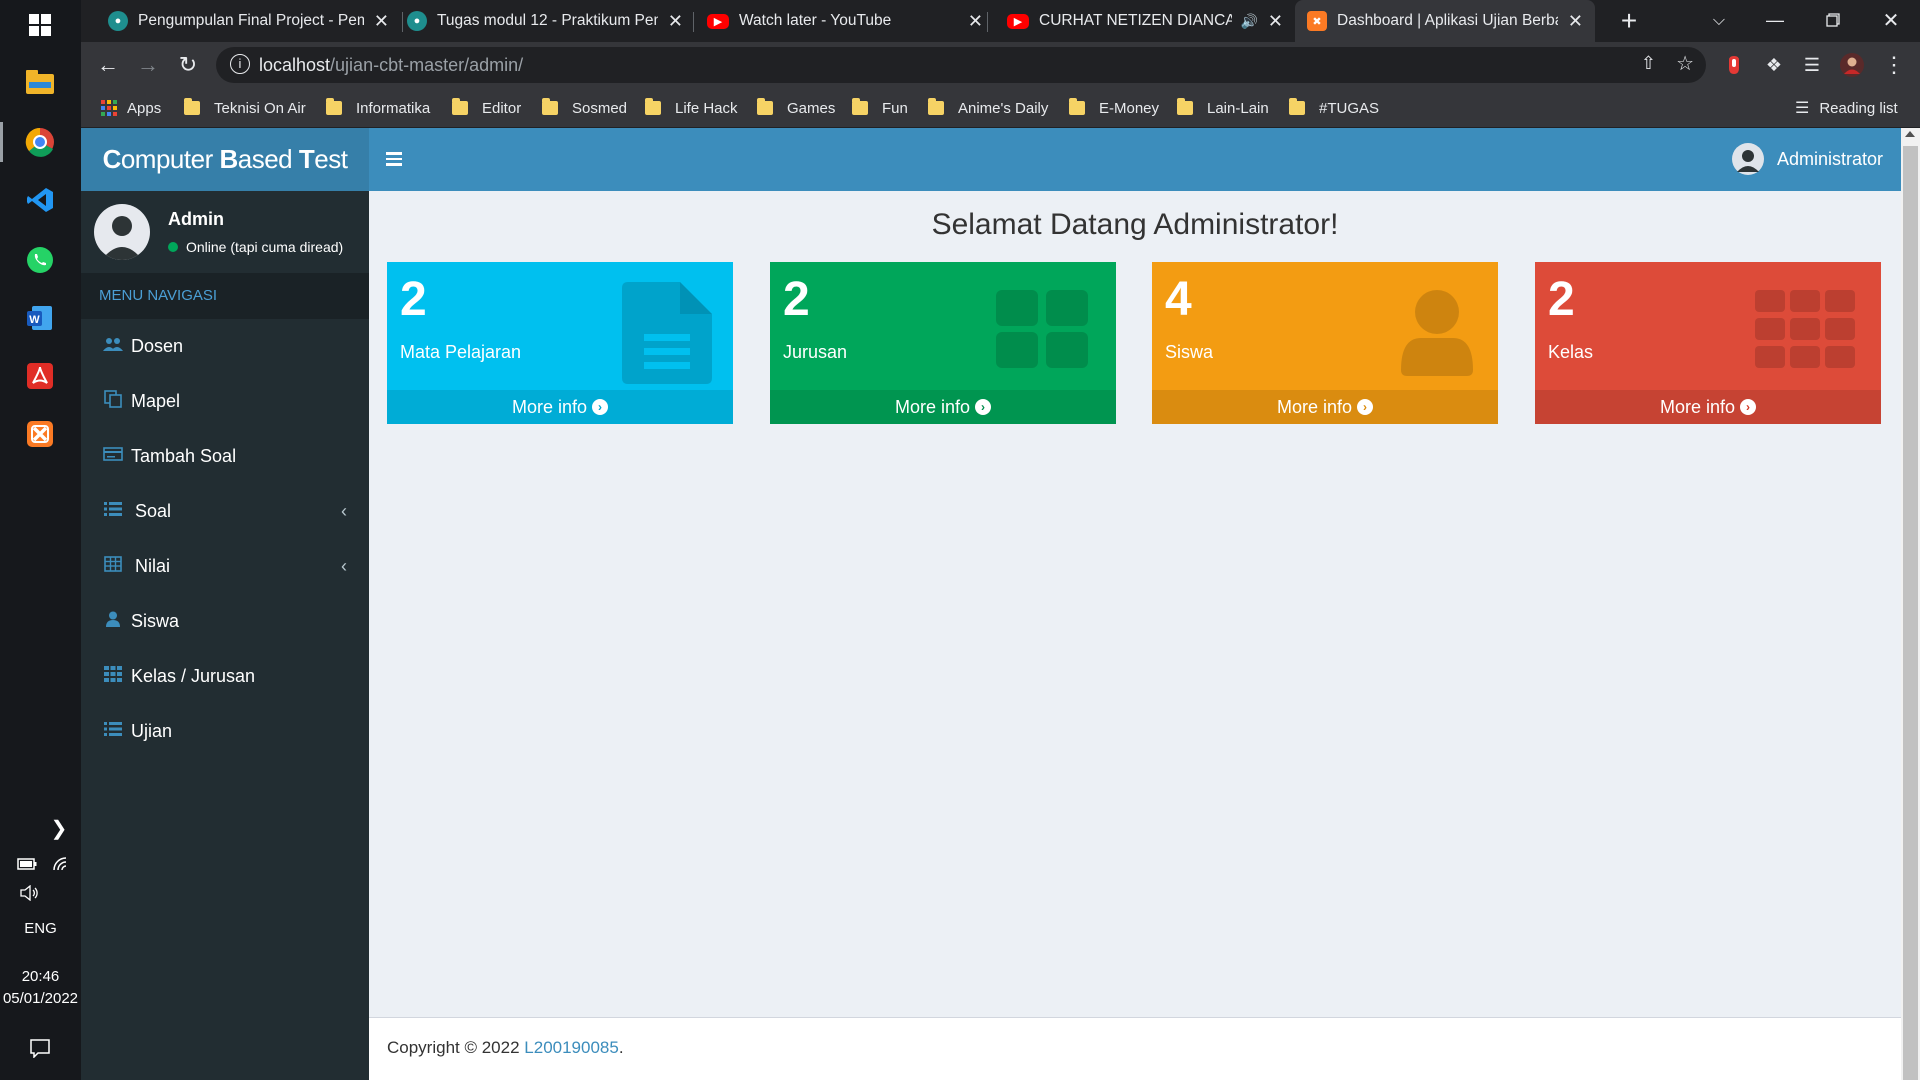 The image size is (1920, 1080). I want to click on extension-red-icon, so click(1734, 65).